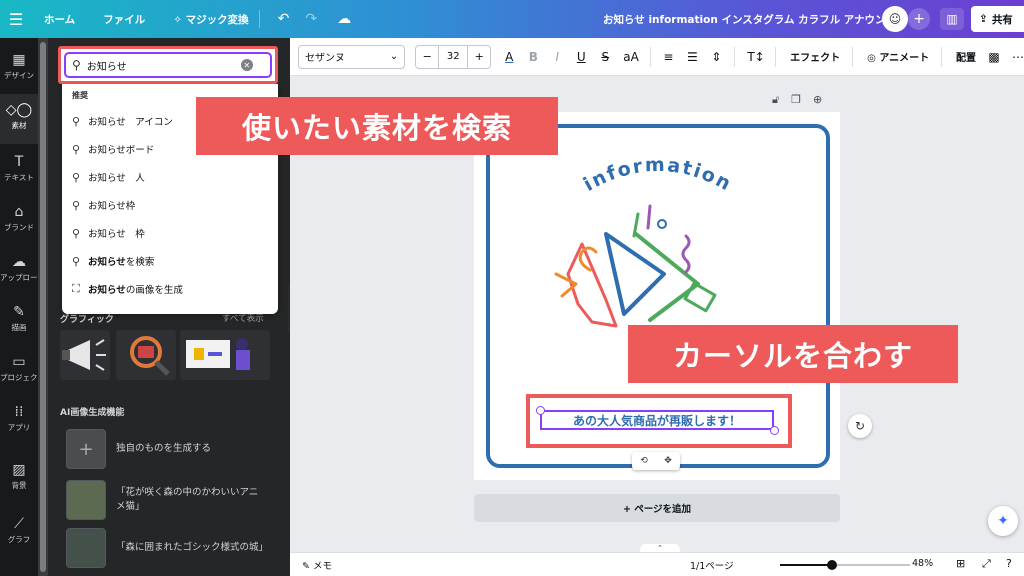  Describe the element at coordinates (815, 56) in the screenshot. I see `effects-button: エフェクト` at that location.